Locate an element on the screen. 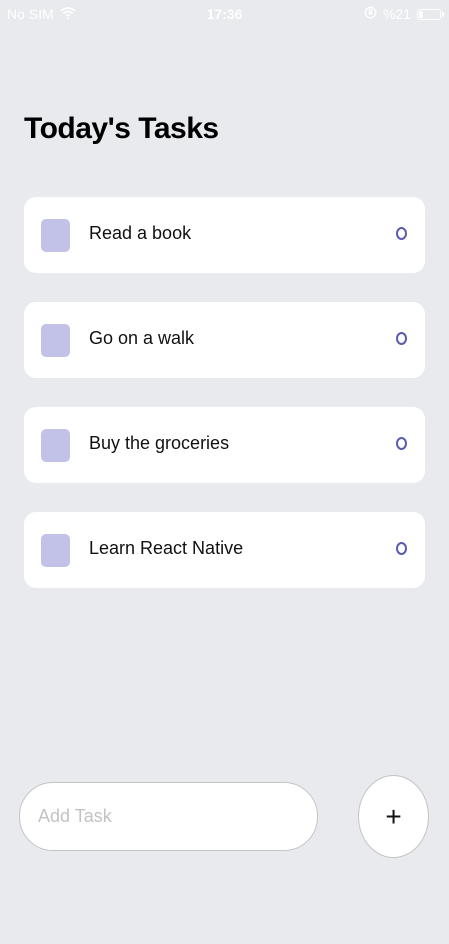 The width and height of the screenshot is (449, 944). task-item: Read a book is located at coordinates (224, 235).